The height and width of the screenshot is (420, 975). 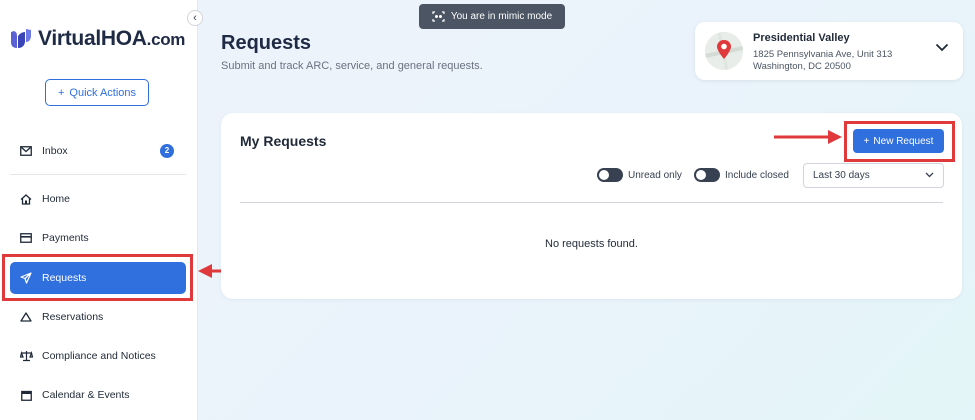 I want to click on sidebar-item-inbox: Inbox 2, so click(x=98, y=151).